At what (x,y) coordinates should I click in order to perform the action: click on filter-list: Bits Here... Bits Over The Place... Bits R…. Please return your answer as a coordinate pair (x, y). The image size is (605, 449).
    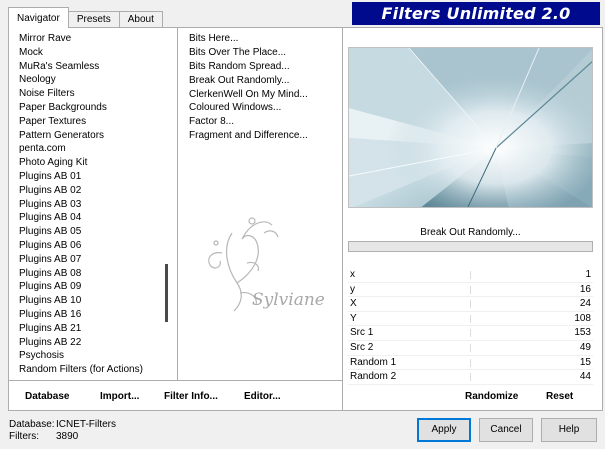
    Looking at the image, I should click on (269, 107).